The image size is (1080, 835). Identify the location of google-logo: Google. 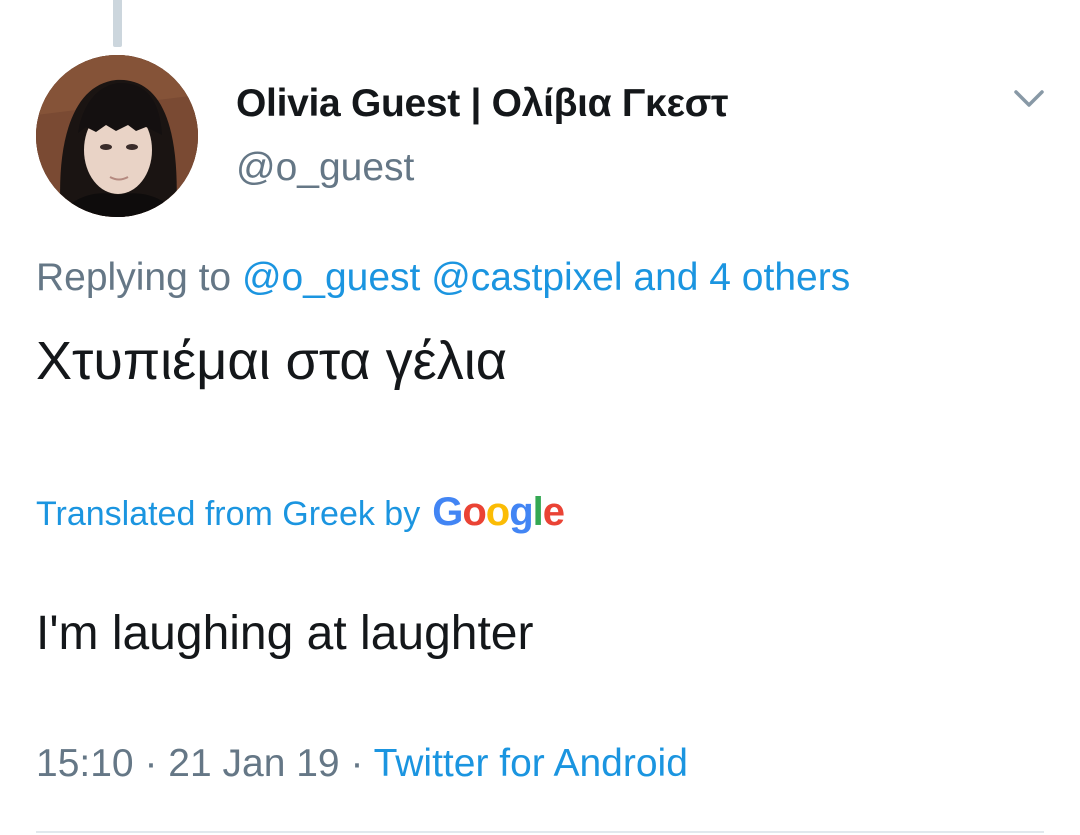
(498, 512).